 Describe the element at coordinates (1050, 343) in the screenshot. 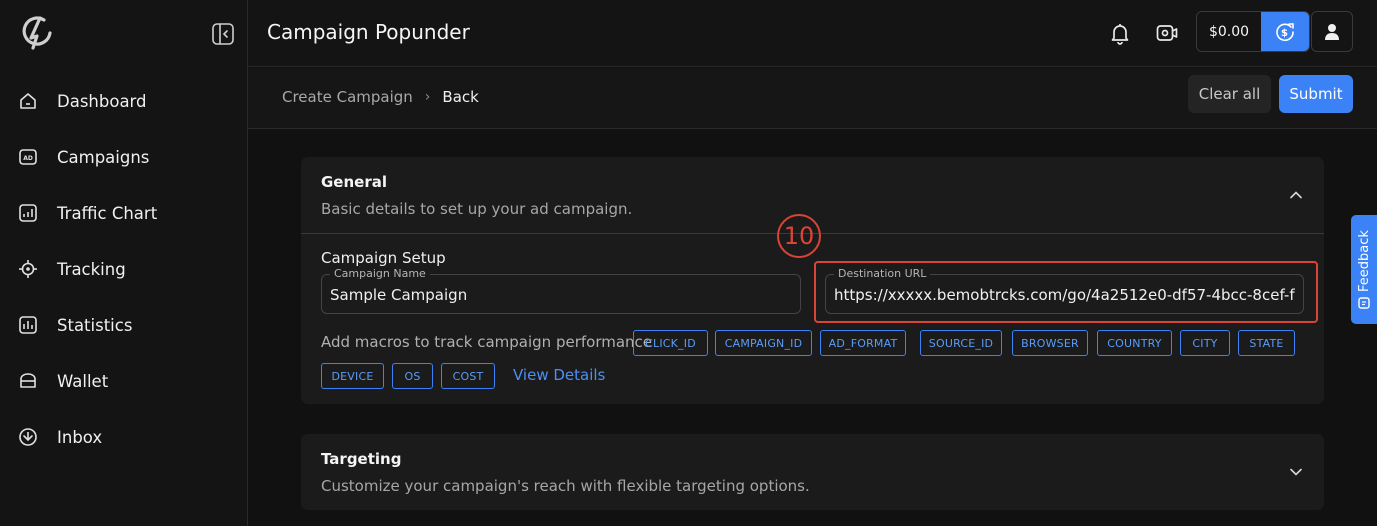

I see `macro-browser: BROWSER` at that location.